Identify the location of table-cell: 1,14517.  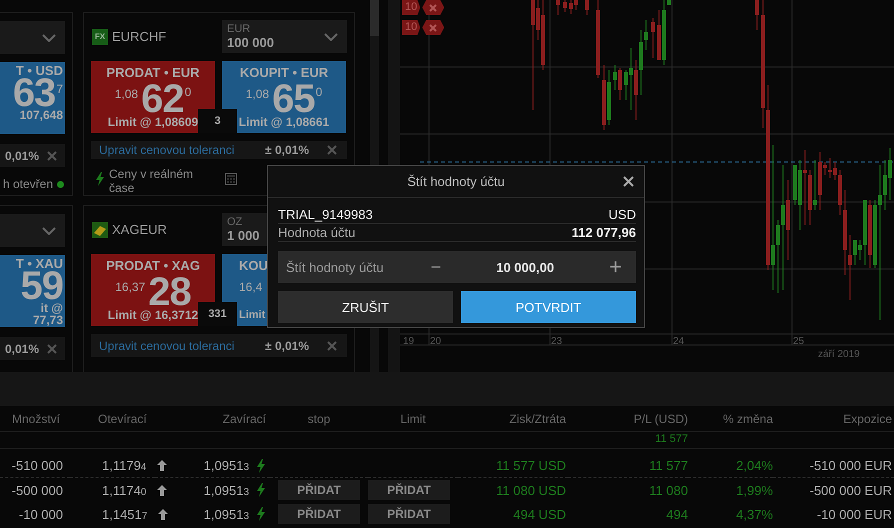
(125, 514).